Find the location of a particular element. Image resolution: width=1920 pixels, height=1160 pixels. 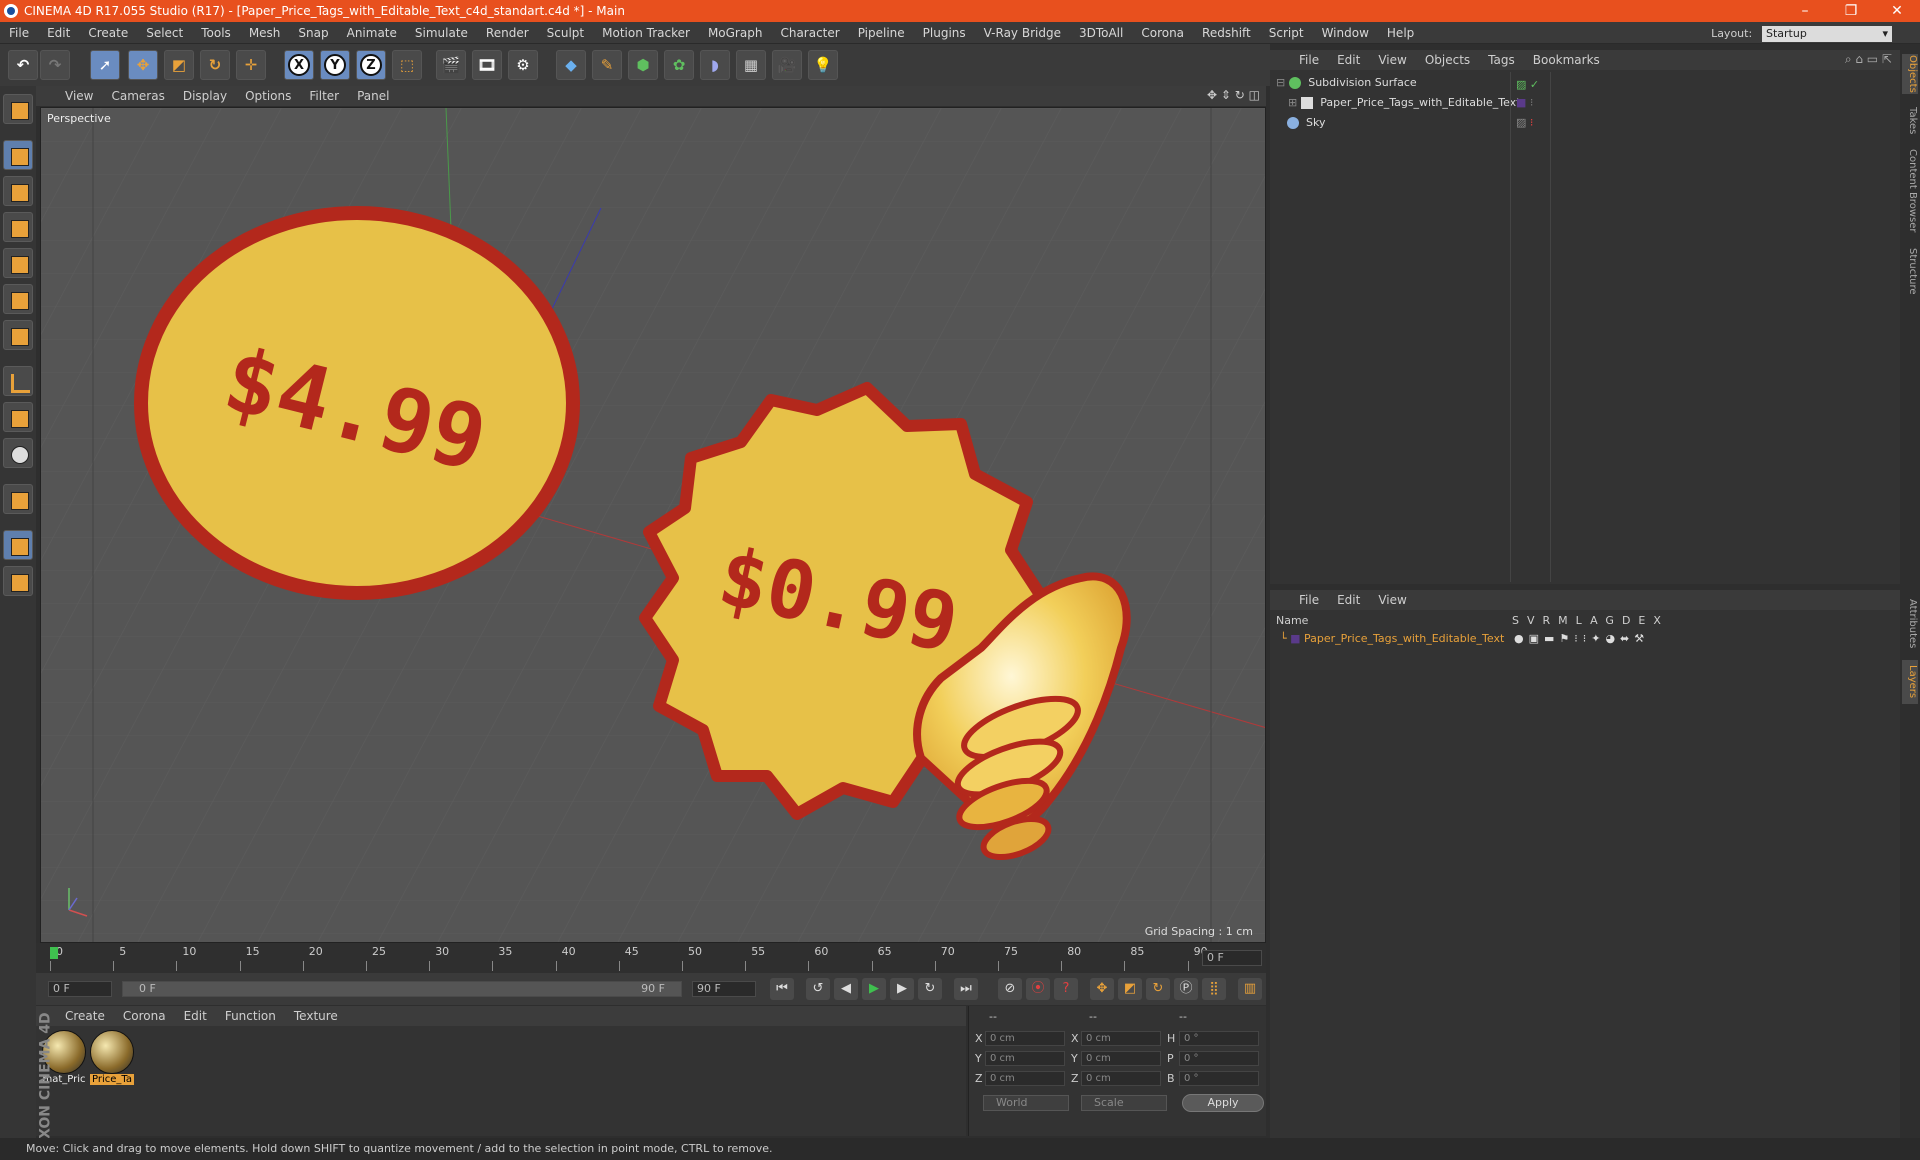

key-parameter-button: Ⓟ is located at coordinates (1186, 989).